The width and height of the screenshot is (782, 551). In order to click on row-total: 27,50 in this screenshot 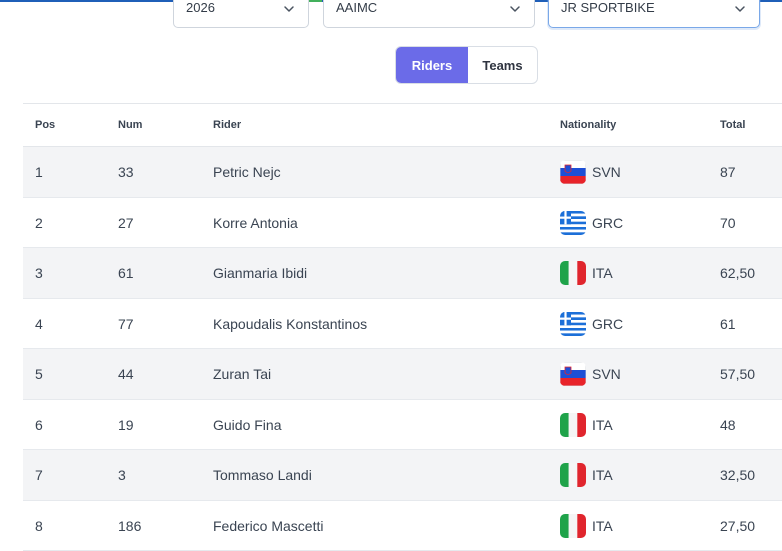, I will do `click(737, 526)`.